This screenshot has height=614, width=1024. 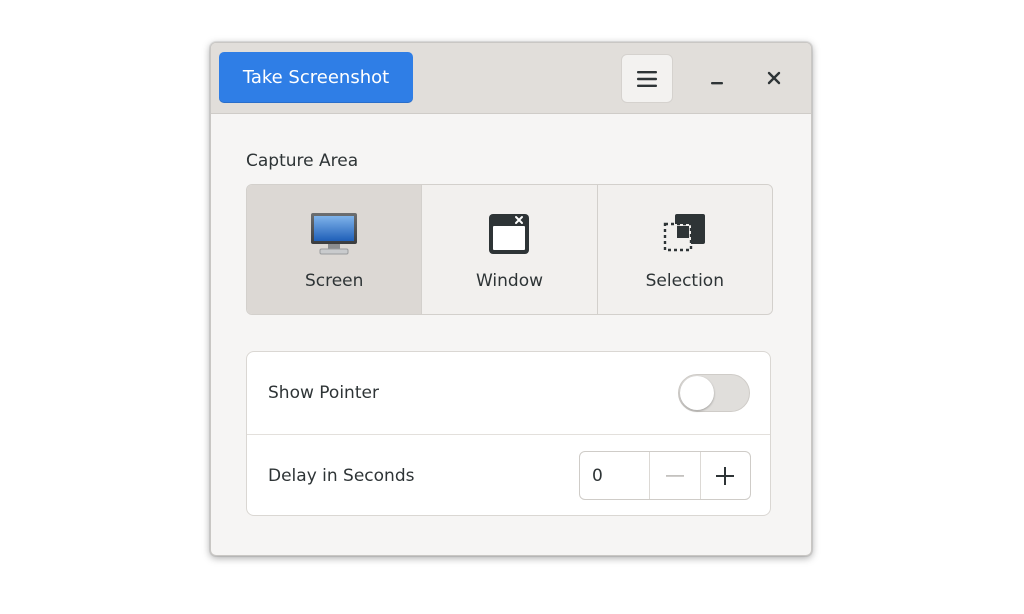 I want to click on capture-area-group: Screen Window Selection, so click(x=509, y=249).